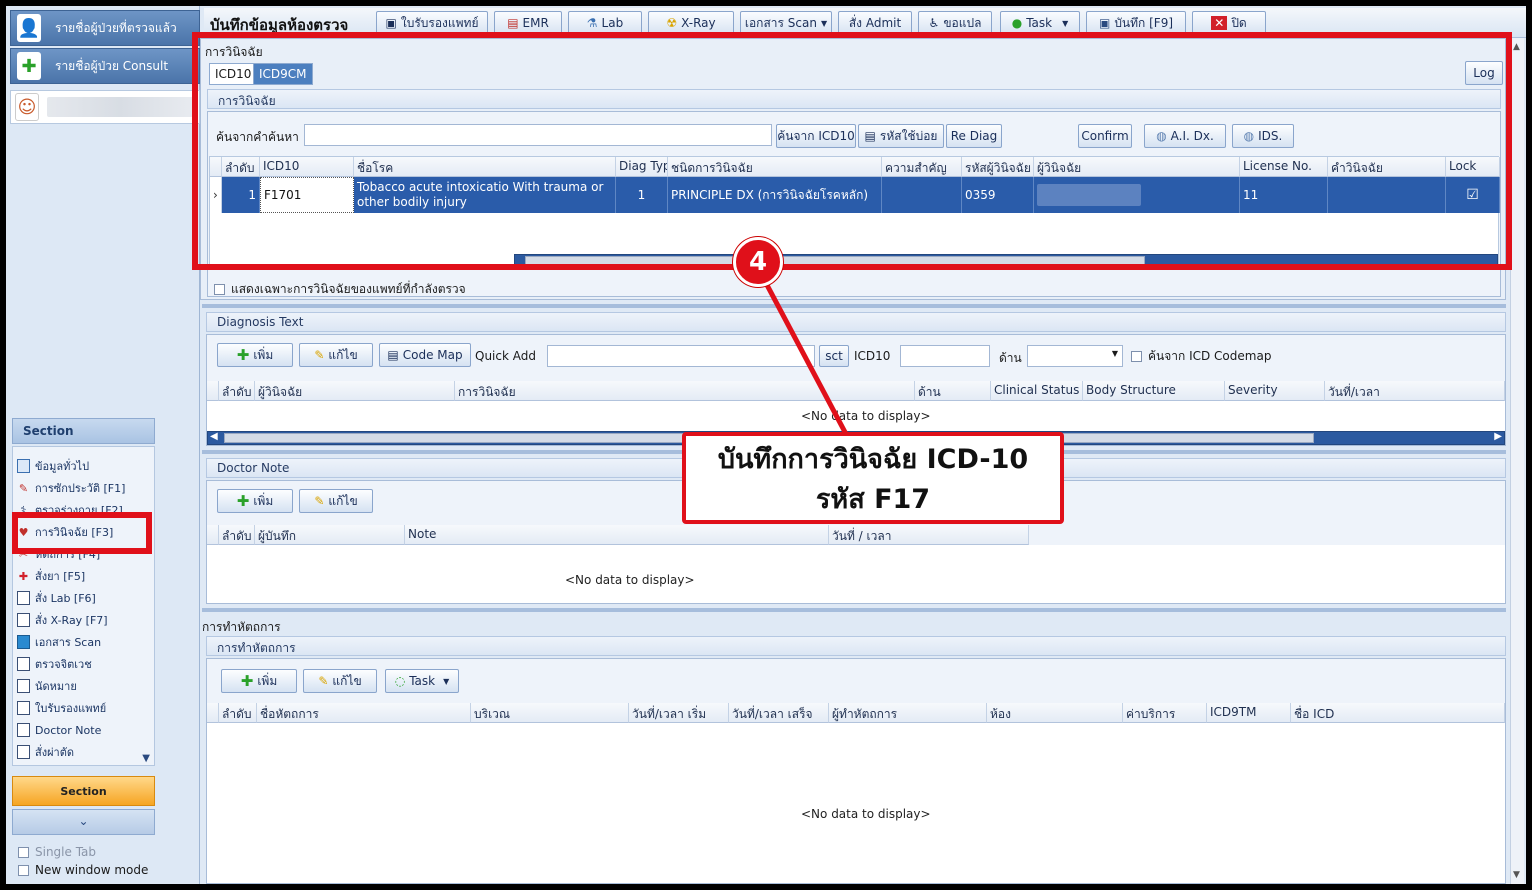 The width and height of the screenshot is (1532, 890). I want to click on procedure-nodata: <No data to display>, so click(866, 814).